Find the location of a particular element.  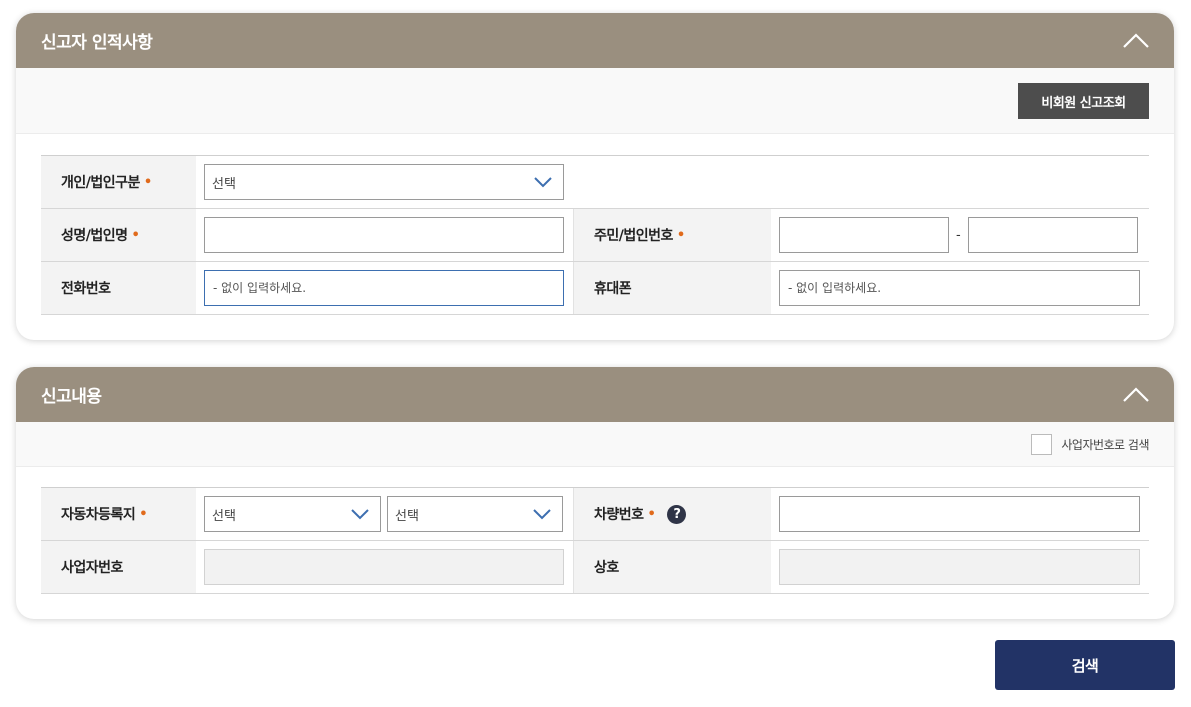

biz-number-label: 사업자번호 is located at coordinates (118, 567).